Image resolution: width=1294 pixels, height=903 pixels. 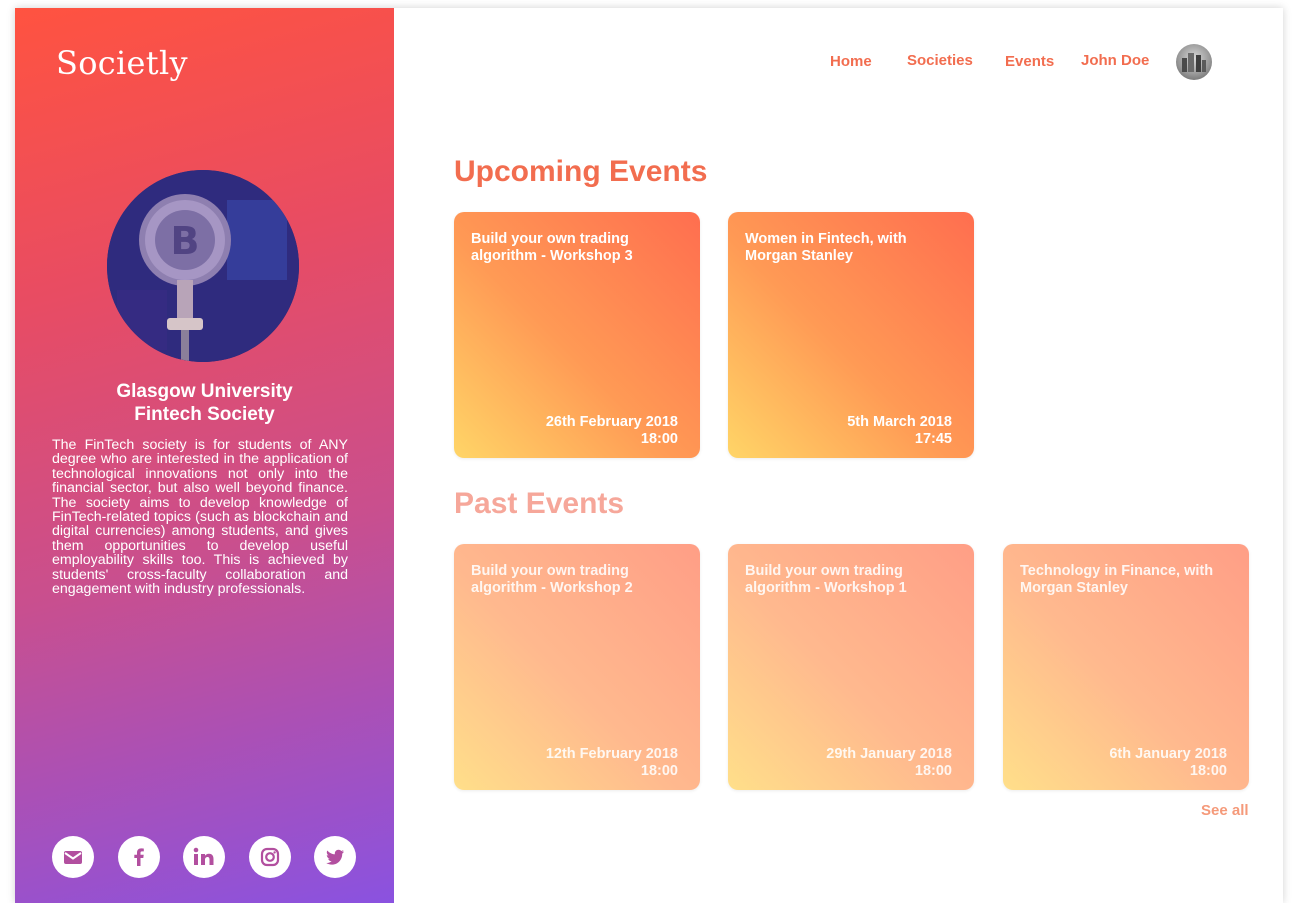 I want to click on linkedin-button, so click(x=204, y=857).